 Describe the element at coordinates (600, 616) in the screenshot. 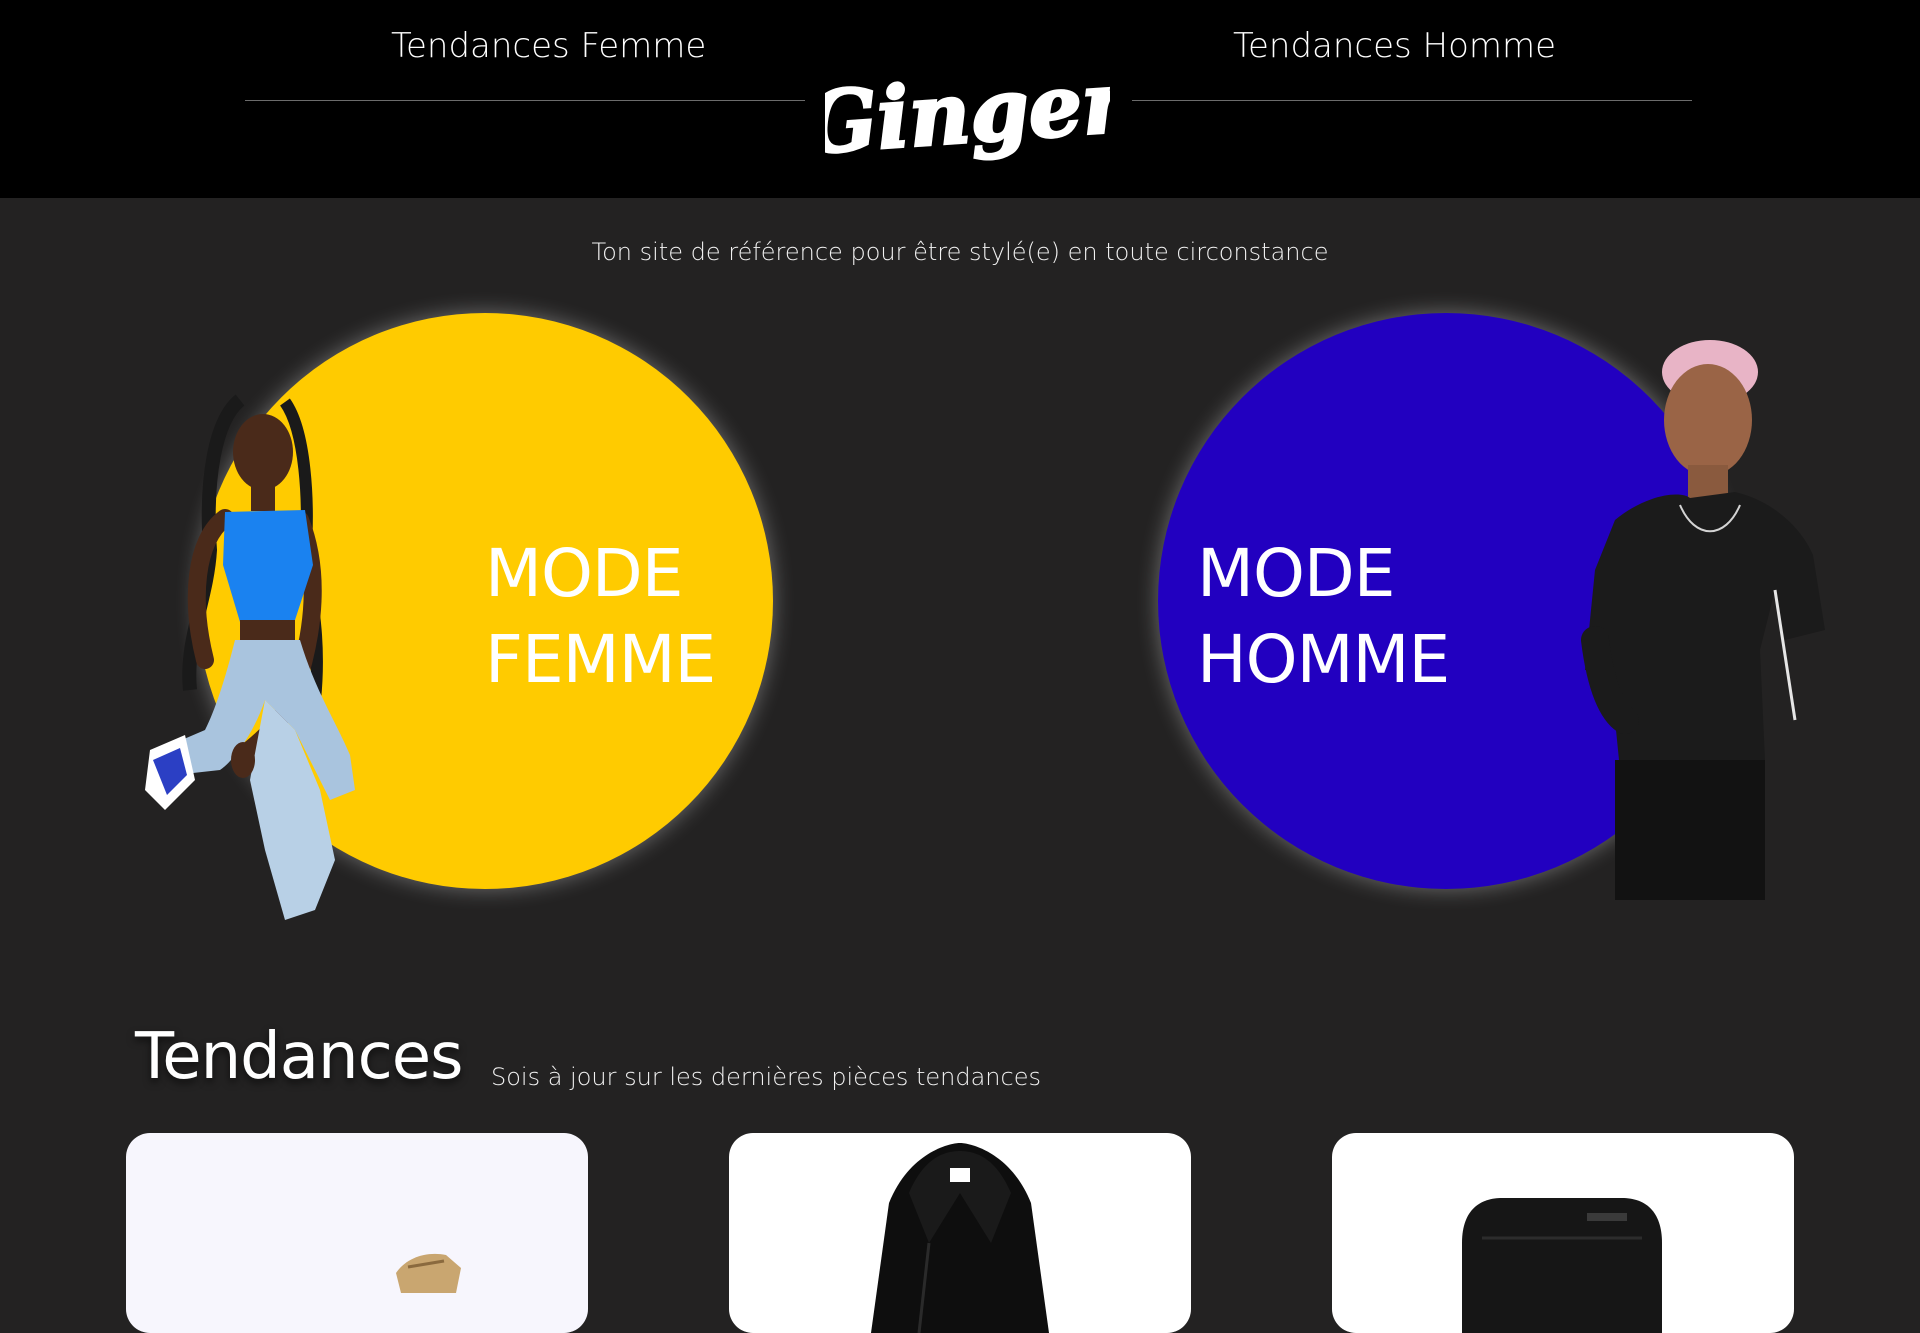

I see `mode-femme-label: MODE FEMME` at that location.